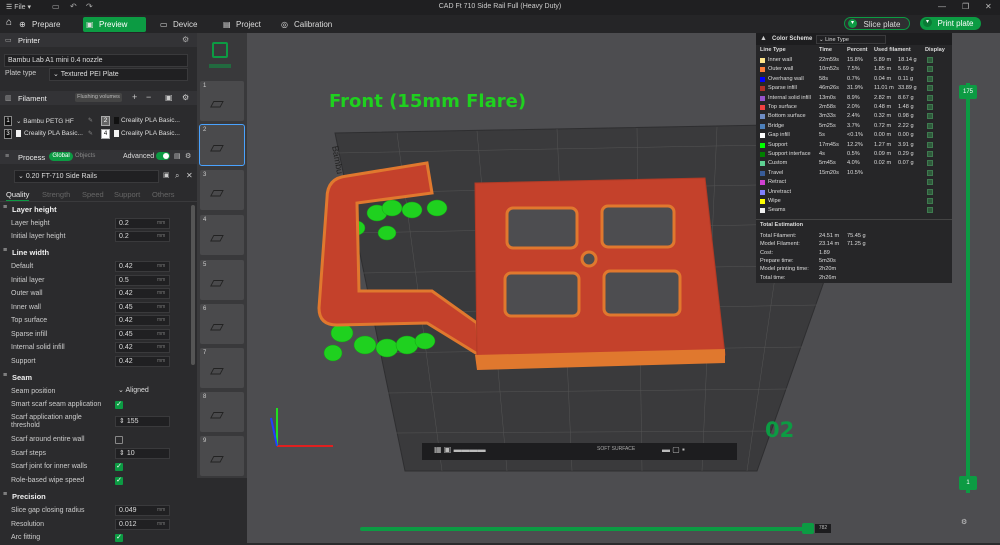 Image resolution: width=1000 pixels, height=545 pixels. I want to click on tab-others: Others, so click(163, 194).